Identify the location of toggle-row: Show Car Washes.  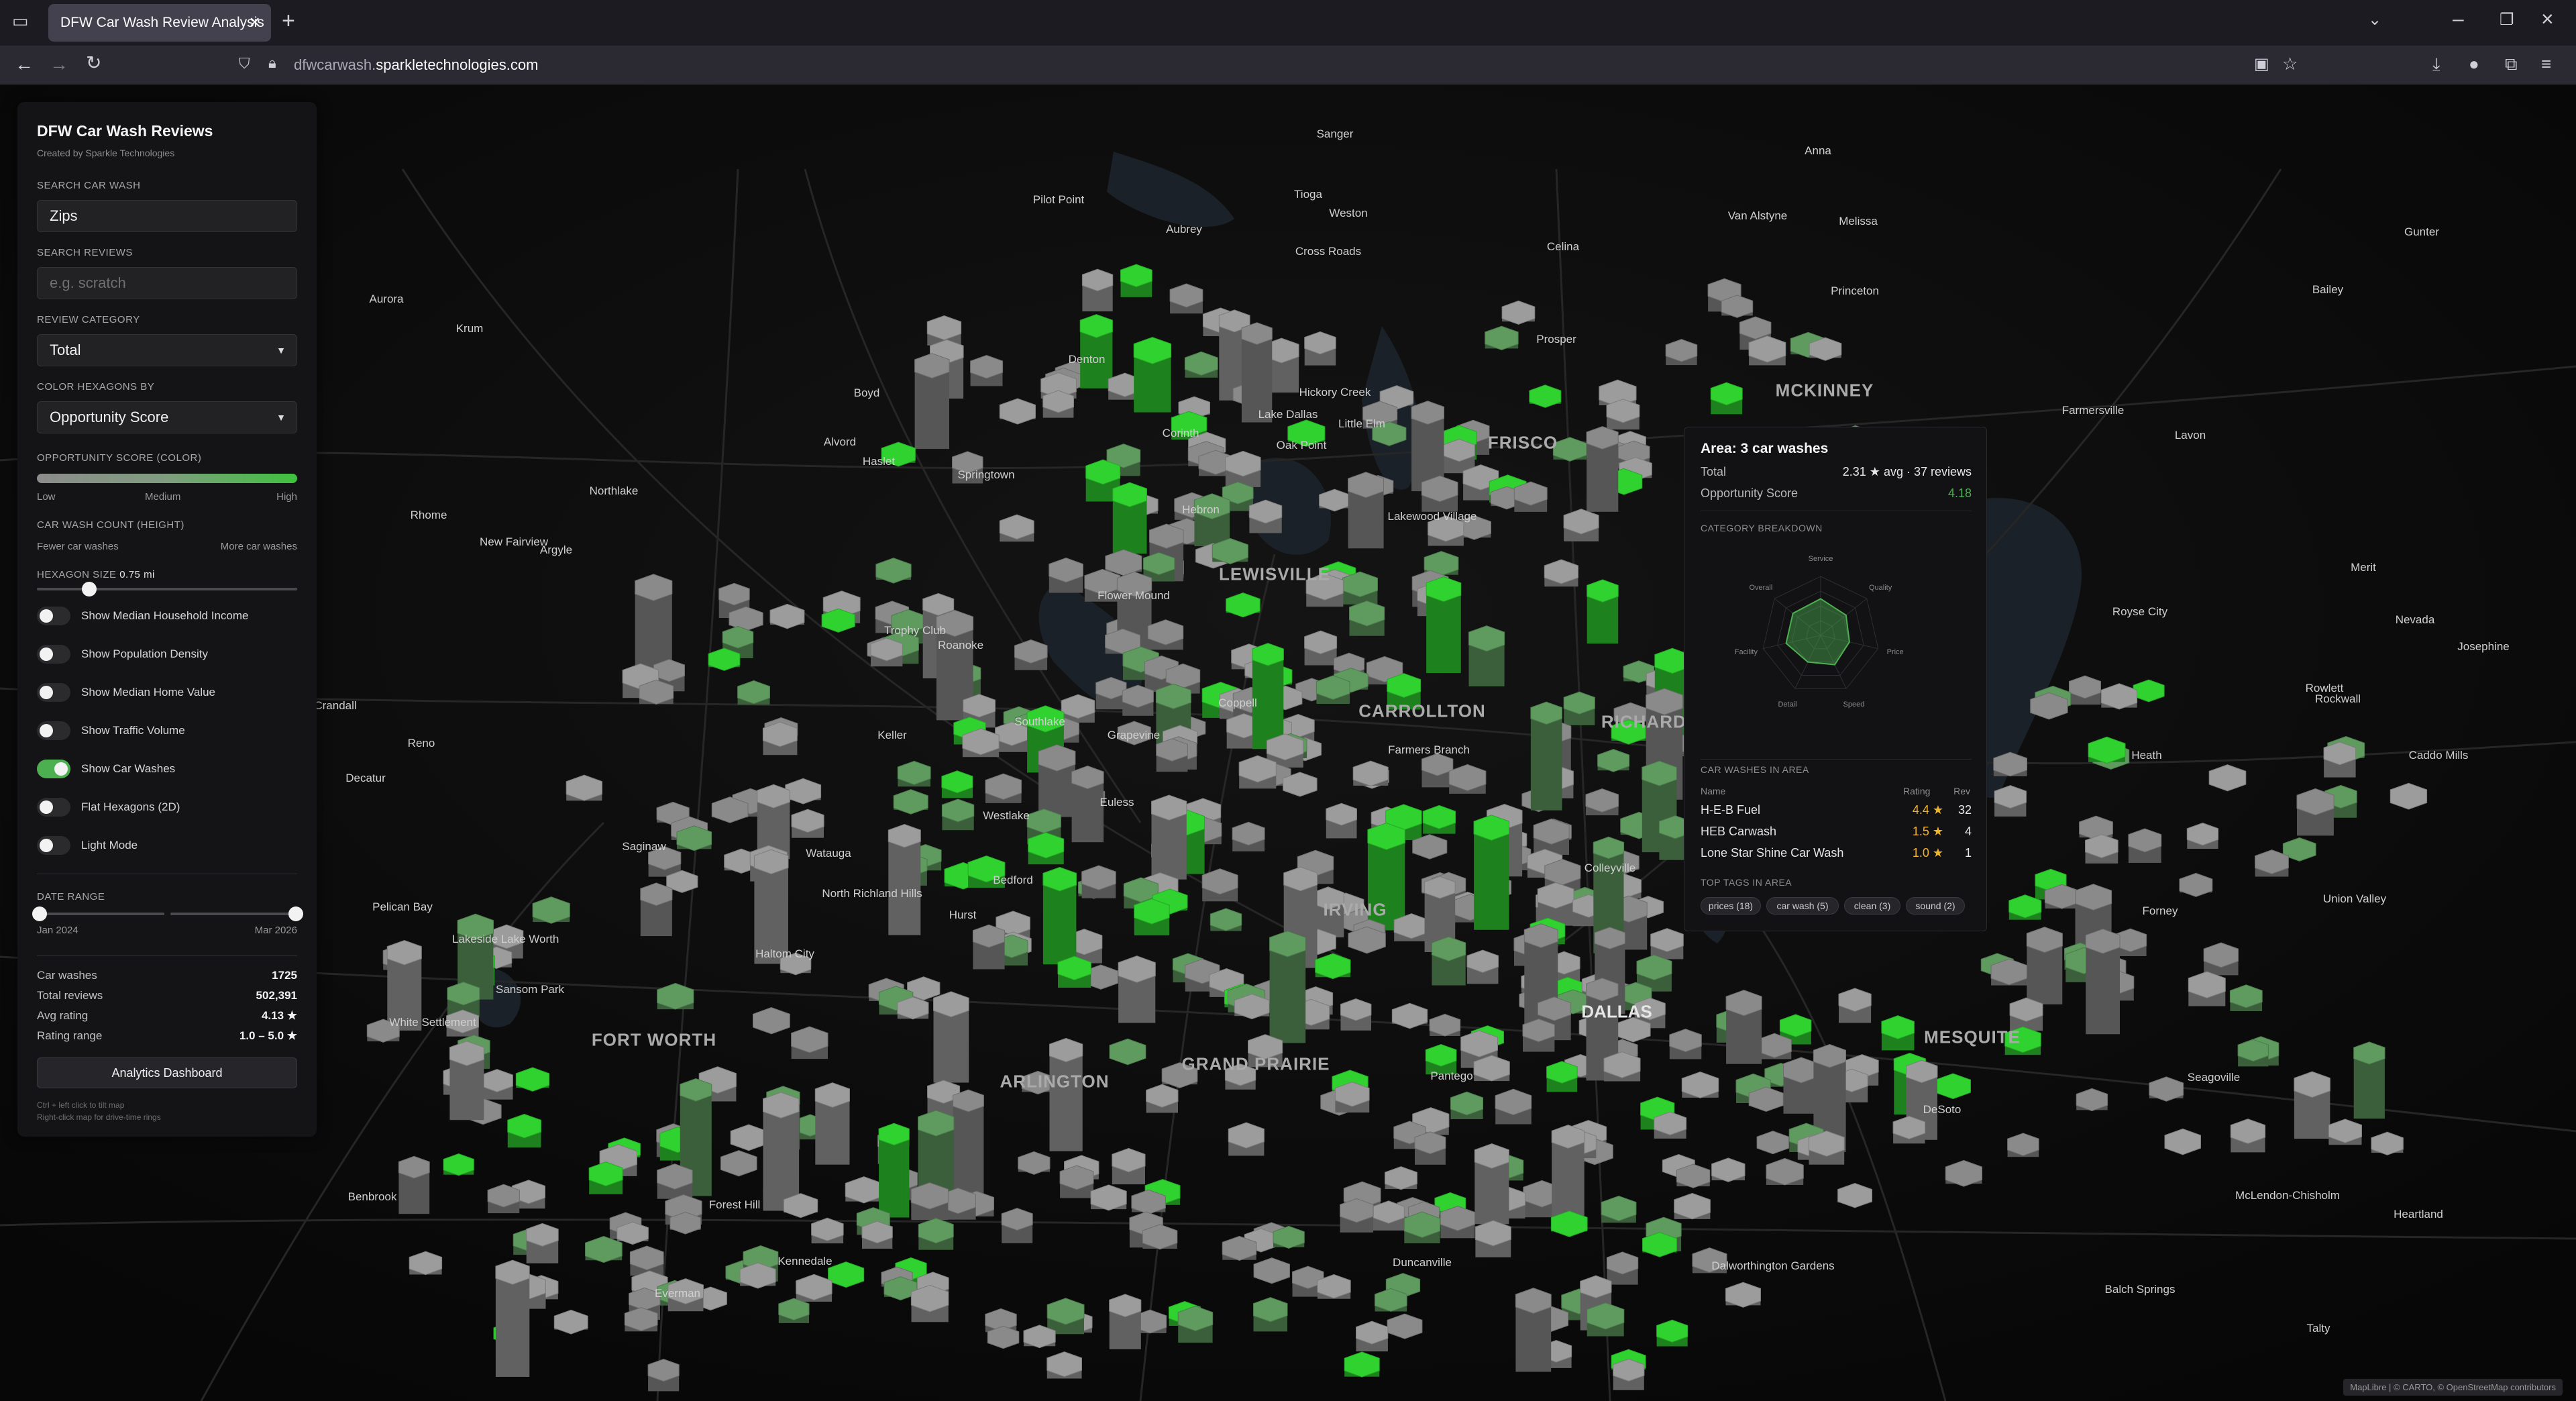
(168, 769).